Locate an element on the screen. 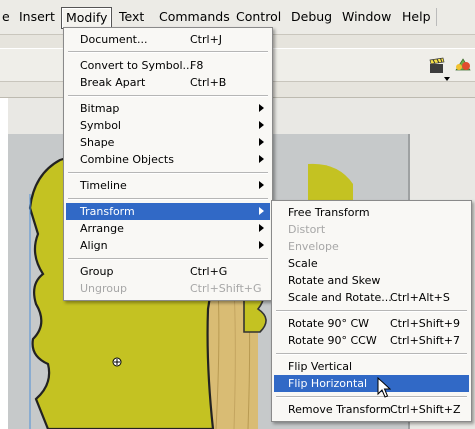 Image resolution: width=475 pixels, height=429 pixels. menu-item-rotate-90-cw: Rotate 90° CW Ctrl+Shift+9 is located at coordinates (371, 323).